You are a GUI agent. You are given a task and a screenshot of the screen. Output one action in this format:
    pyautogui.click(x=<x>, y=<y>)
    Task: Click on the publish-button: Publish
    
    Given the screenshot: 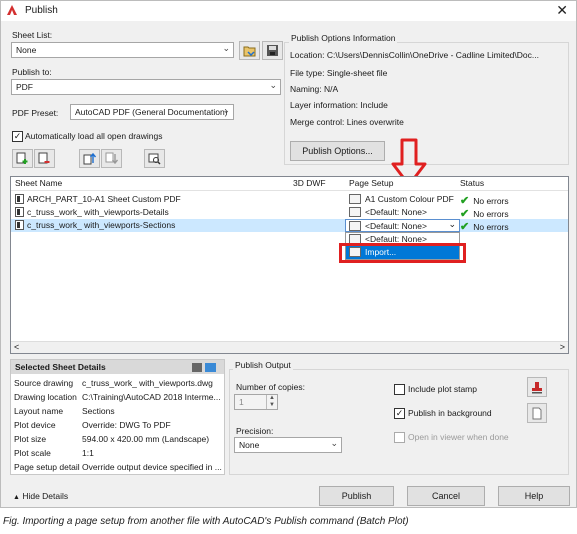 What is the action you would take?
    pyautogui.click(x=356, y=496)
    